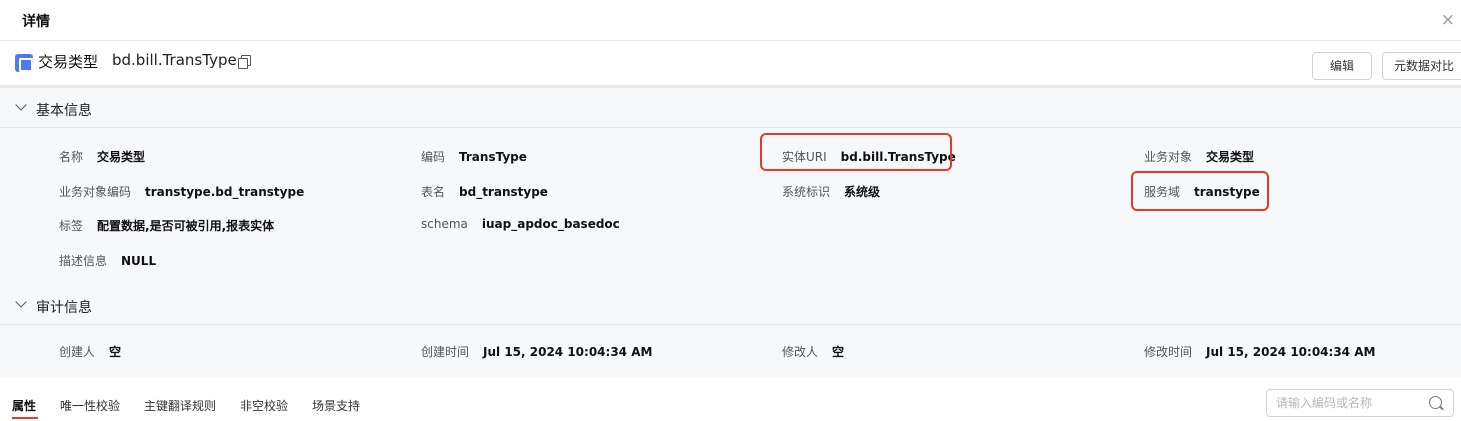 The image size is (1461, 421). I want to click on section-audit-info-title: 审计信息, so click(64, 308).